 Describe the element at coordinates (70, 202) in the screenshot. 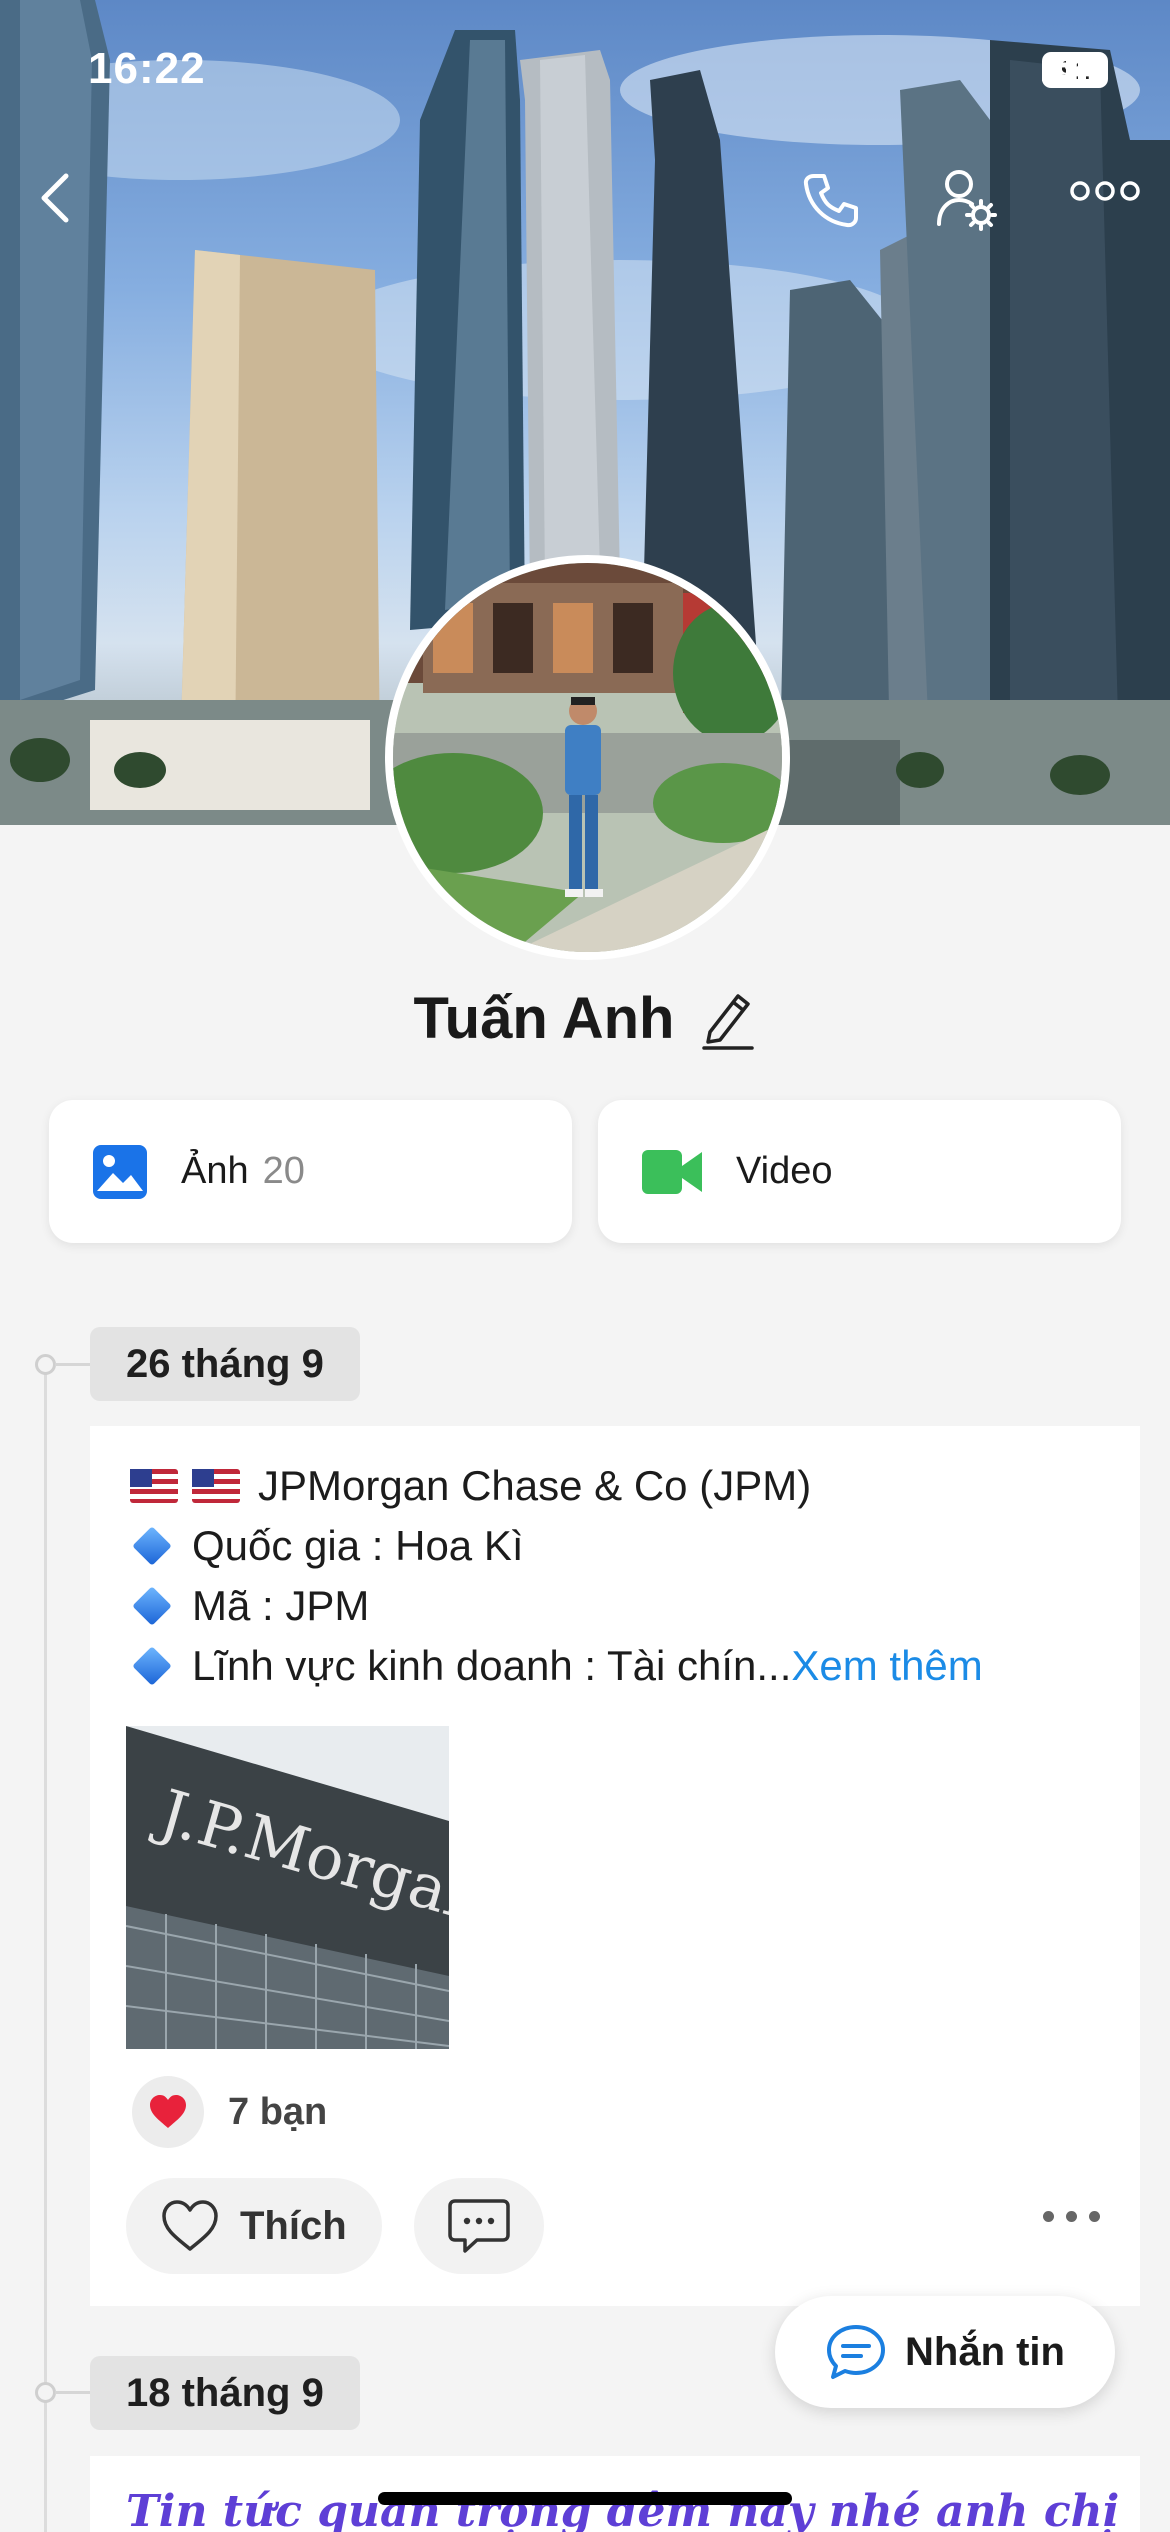

I see `back-button` at that location.